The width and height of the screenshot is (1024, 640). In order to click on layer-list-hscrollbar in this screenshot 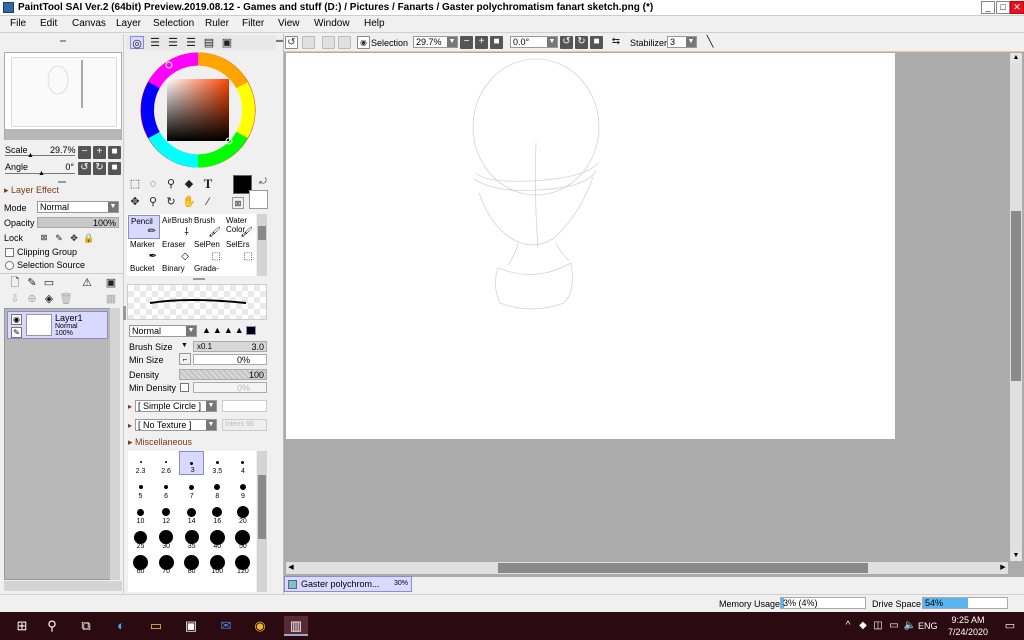, I will do `click(63, 586)`.